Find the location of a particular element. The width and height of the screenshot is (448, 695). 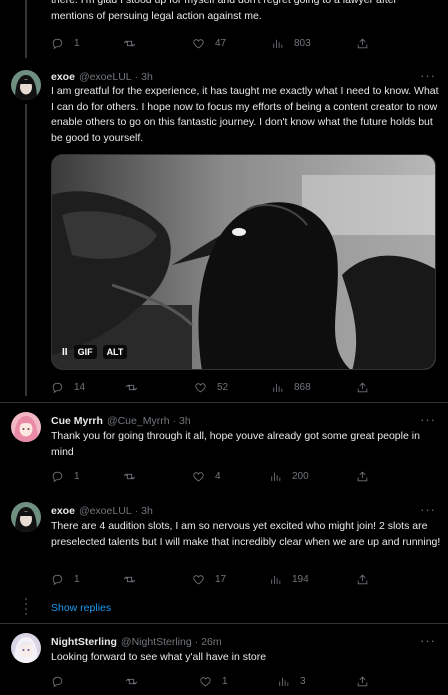

like-button: 1 is located at coordinates (213, 681).